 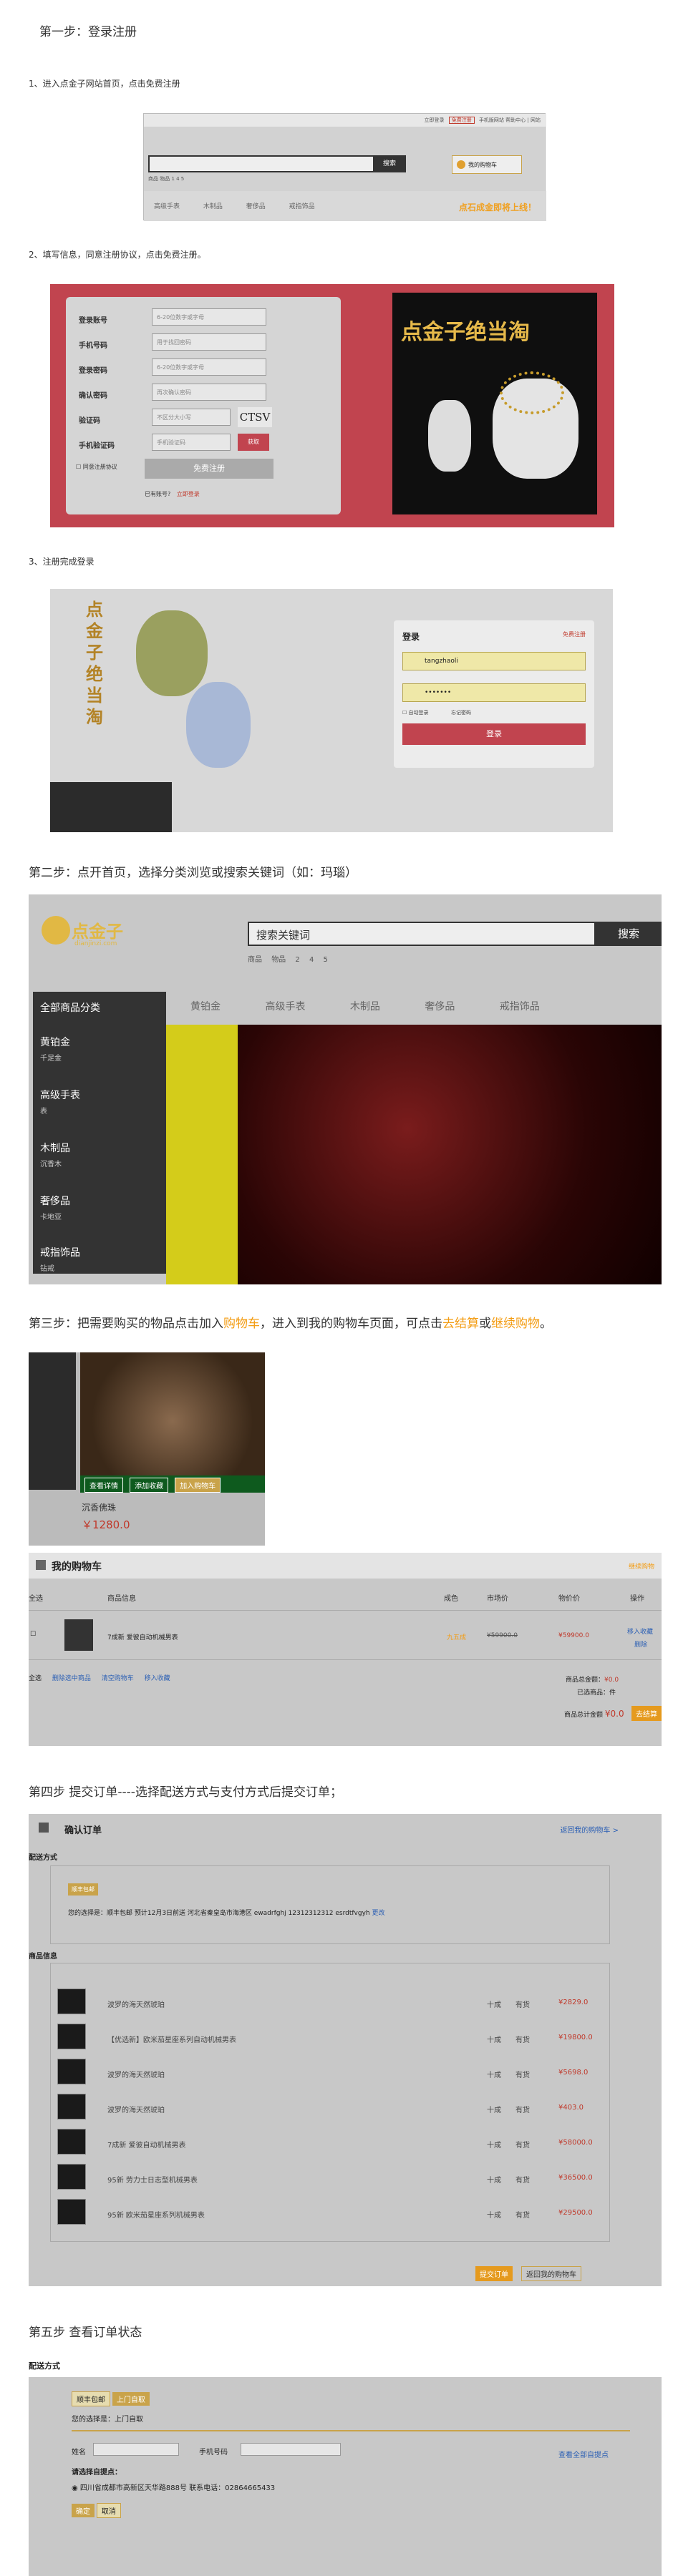 What do you see at coordinates (253, 442) in the screenshot?
I see `sms-get-button: 获取` at bounding box center [253, 442].